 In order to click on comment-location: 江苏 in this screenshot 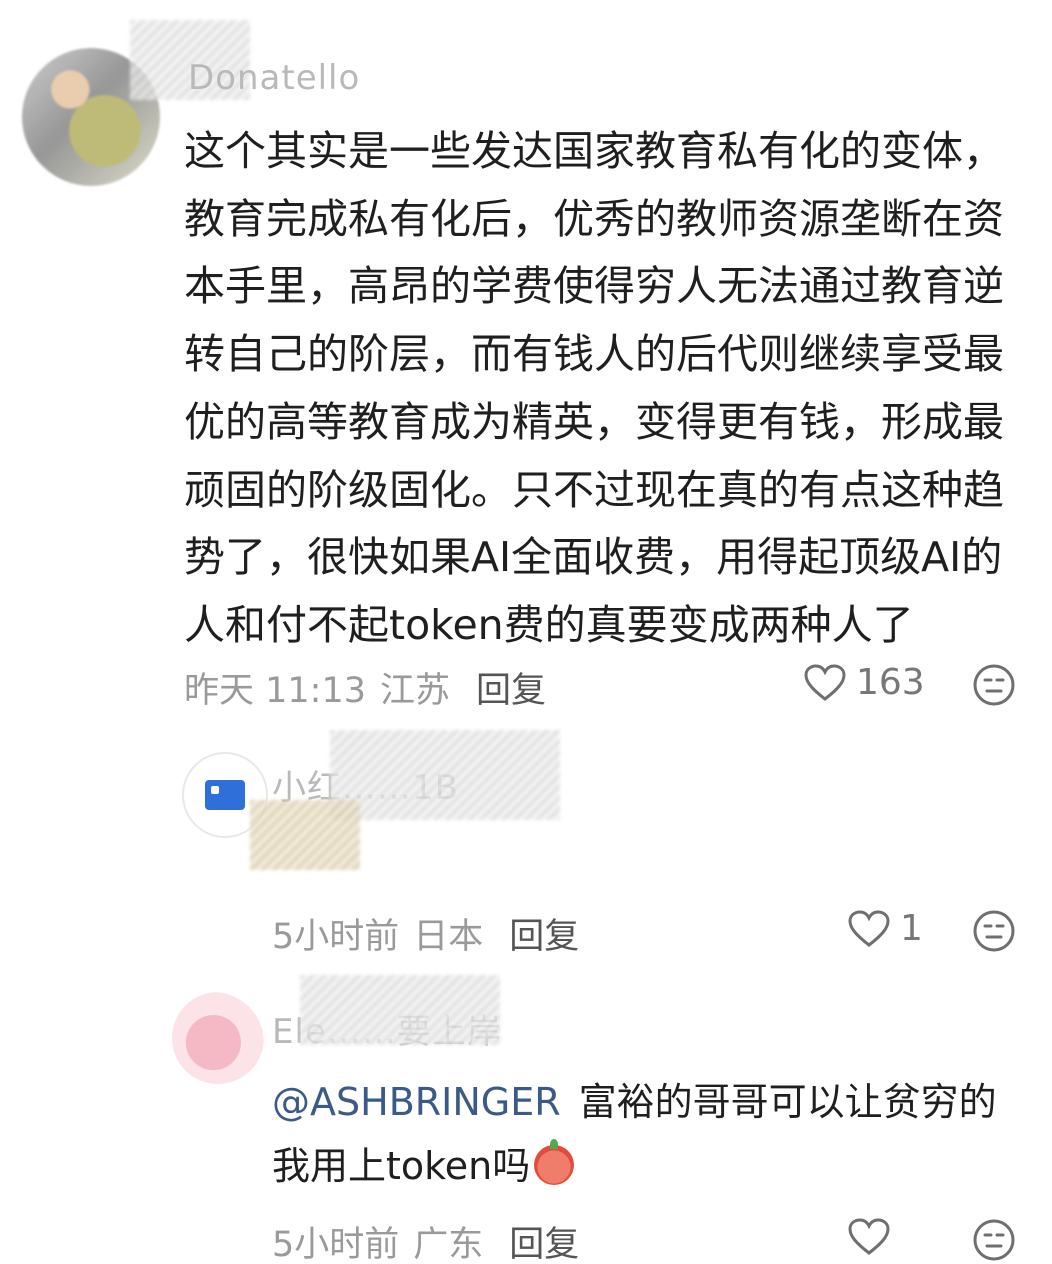, I will do `click(415, 691)`.